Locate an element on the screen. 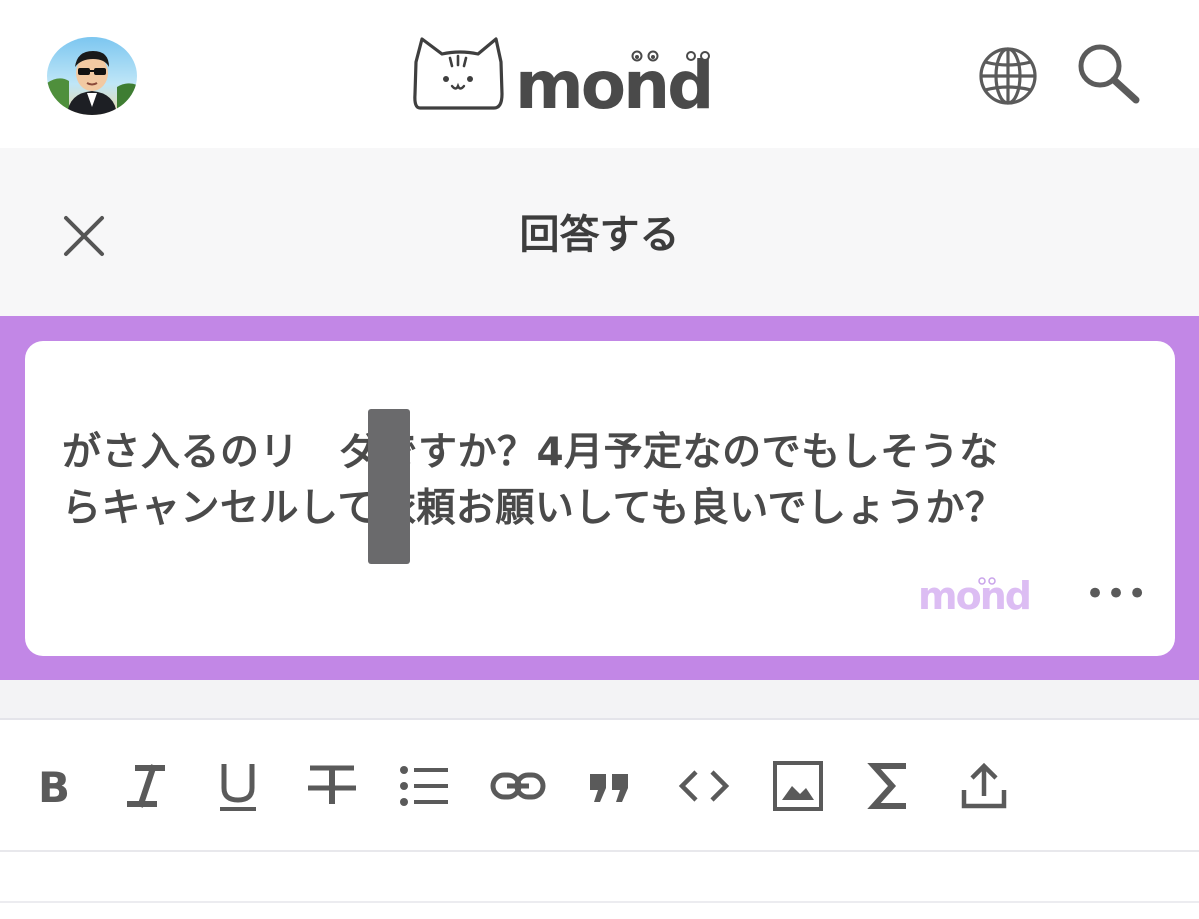  logo-wordmark: mond is located at coordinates (613, 81).